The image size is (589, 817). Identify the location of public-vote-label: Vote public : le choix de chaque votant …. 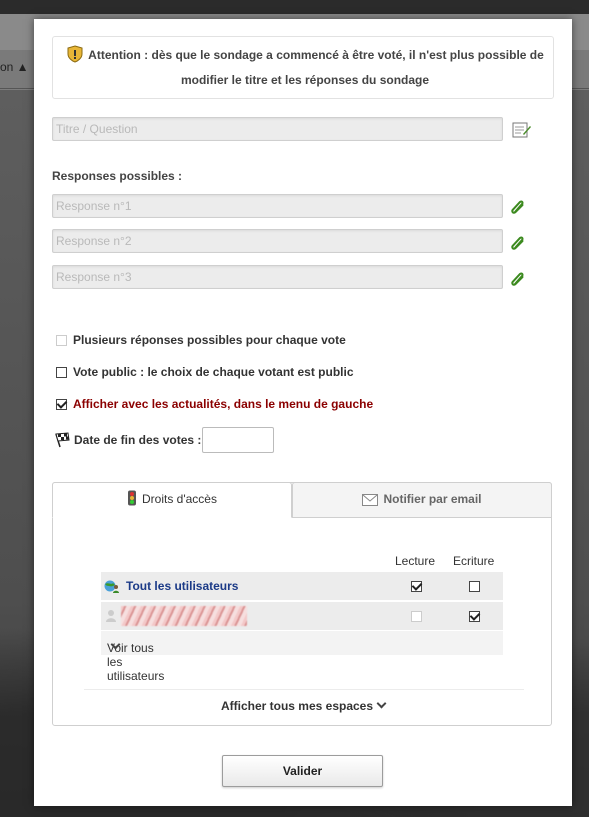
(213, 372).